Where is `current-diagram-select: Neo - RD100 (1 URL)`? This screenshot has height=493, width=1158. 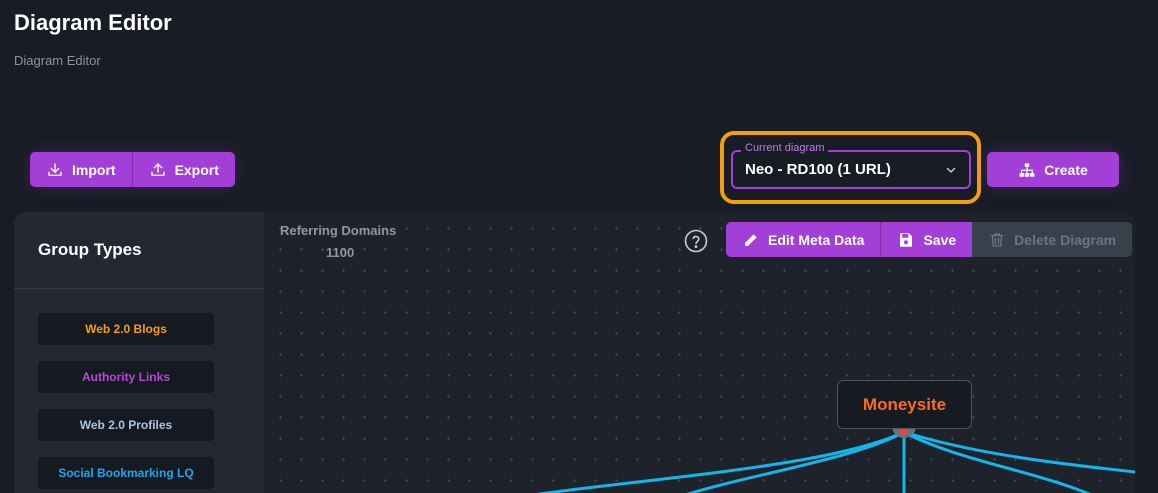
current-diagram-select: Neo - RD100 (1 URL) is located at coordinates (851, 169).